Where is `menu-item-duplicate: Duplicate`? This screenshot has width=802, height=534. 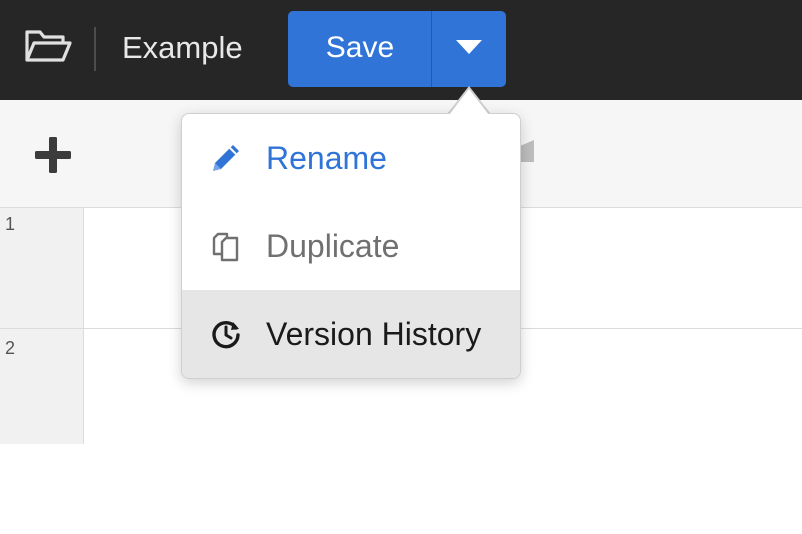 menu-item-duplicate: Duplicate is located at coordinates (351, 246).